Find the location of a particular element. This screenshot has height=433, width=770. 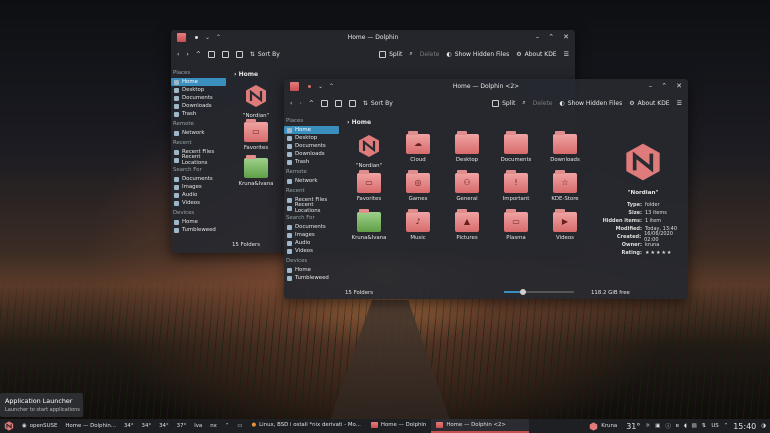

delete-button: Delete is located at coordinates (543, 103).